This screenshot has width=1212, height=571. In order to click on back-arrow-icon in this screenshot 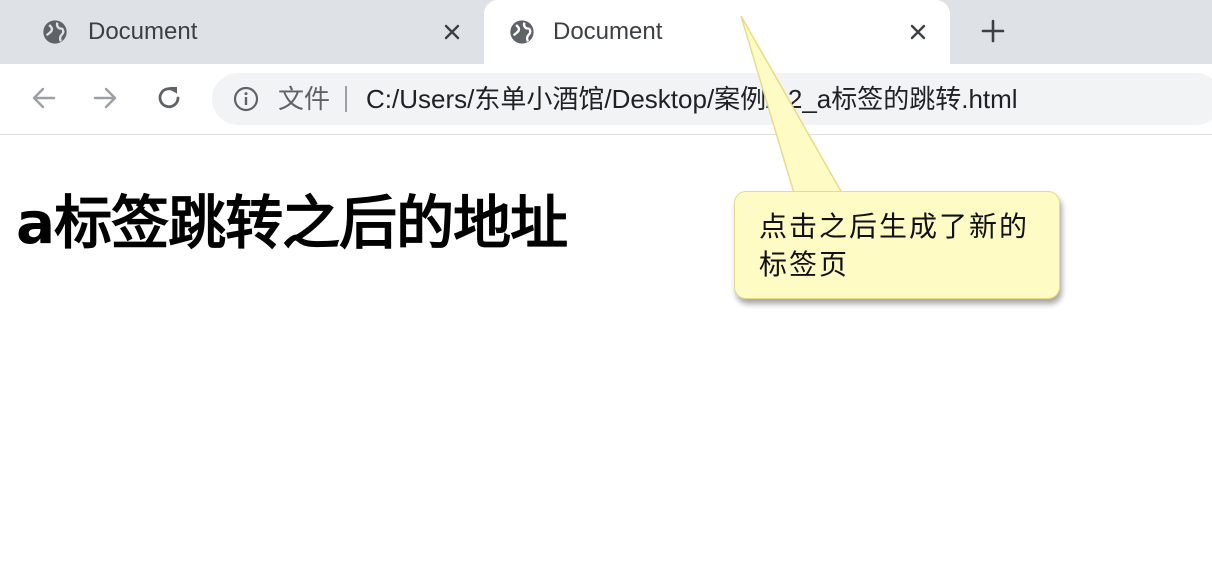, I will do `click(44, 98)`.